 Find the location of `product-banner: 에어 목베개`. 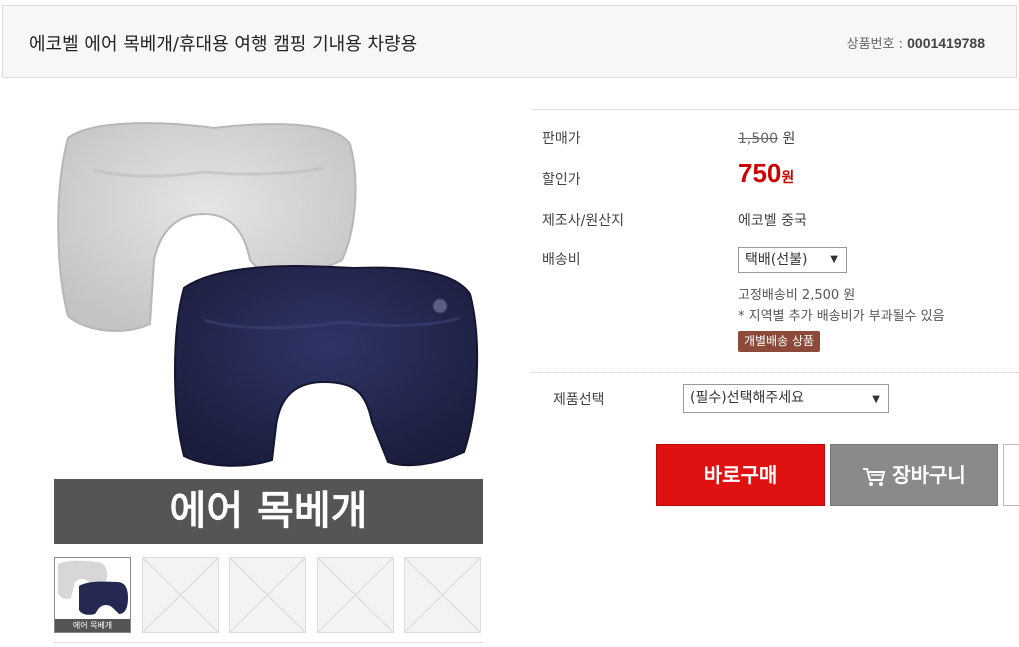

product-banner: 에어 목베개 is located at coordinates (268, 511).